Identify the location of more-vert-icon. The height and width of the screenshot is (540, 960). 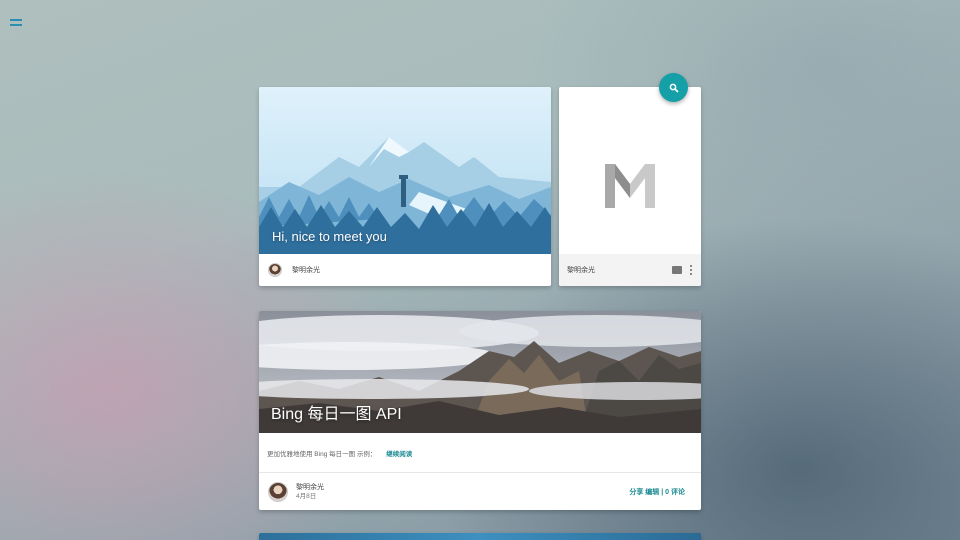
(691, 270).